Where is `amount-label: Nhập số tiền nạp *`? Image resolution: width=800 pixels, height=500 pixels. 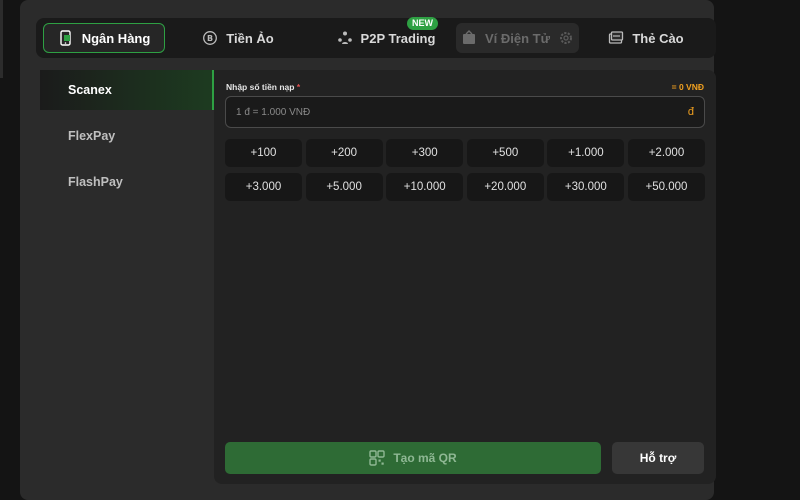
amount-label: Nhập số tiền nạp * is located at coordinates (263, 87).